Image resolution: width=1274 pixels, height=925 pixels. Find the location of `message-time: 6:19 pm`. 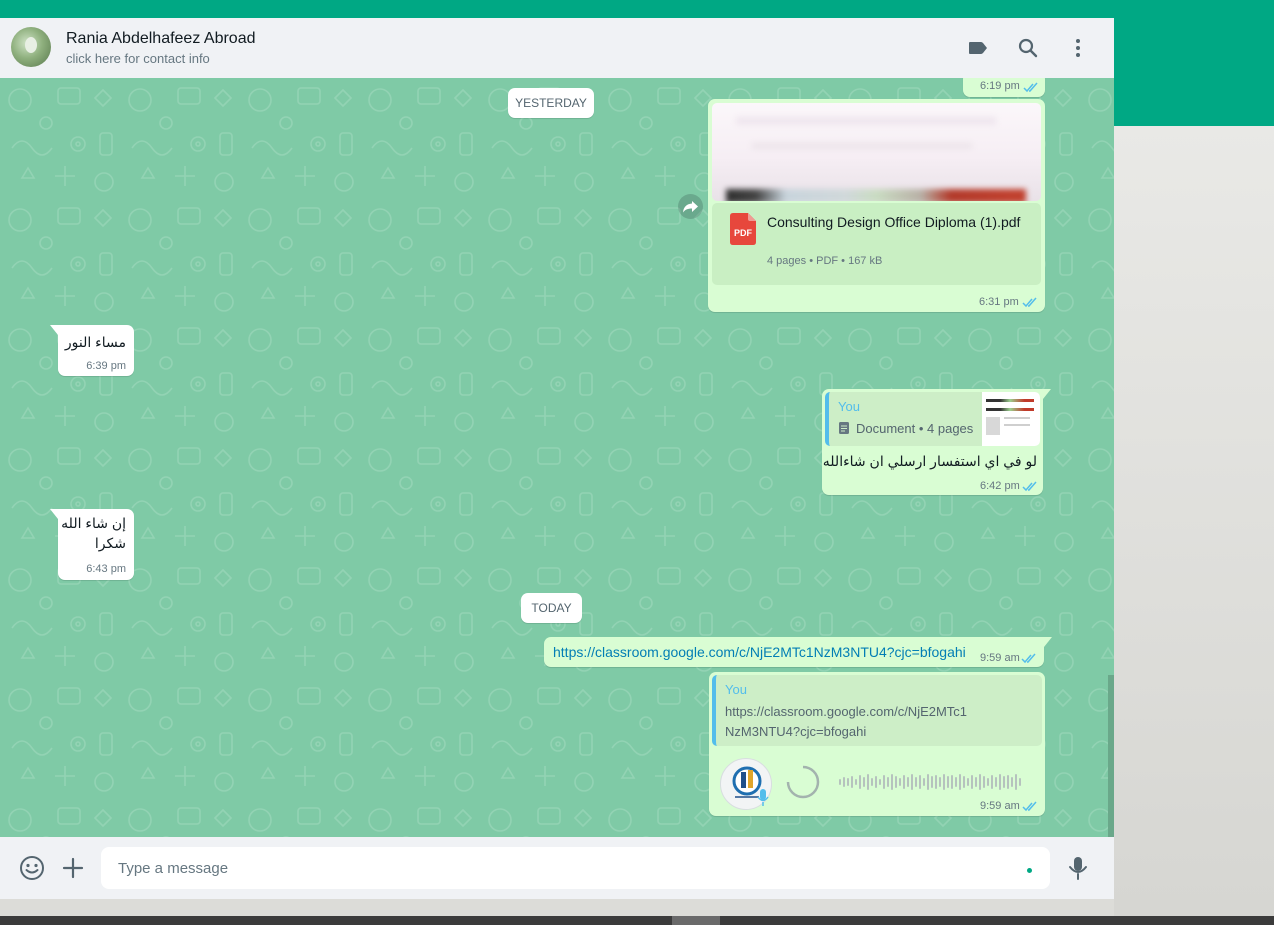

message-time: 6:19 pm is located at coordinates (1000, 86).